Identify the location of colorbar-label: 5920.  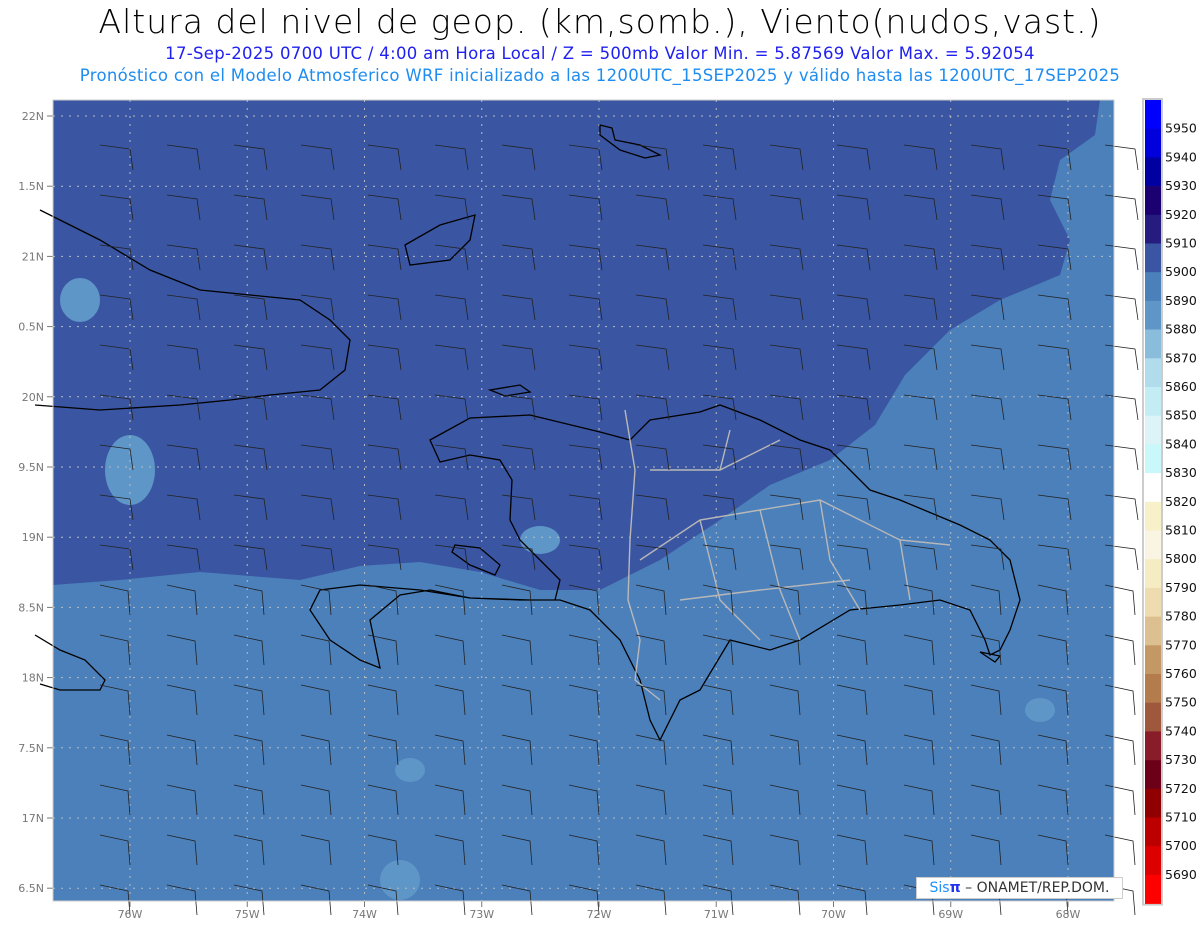
(1181, 214).